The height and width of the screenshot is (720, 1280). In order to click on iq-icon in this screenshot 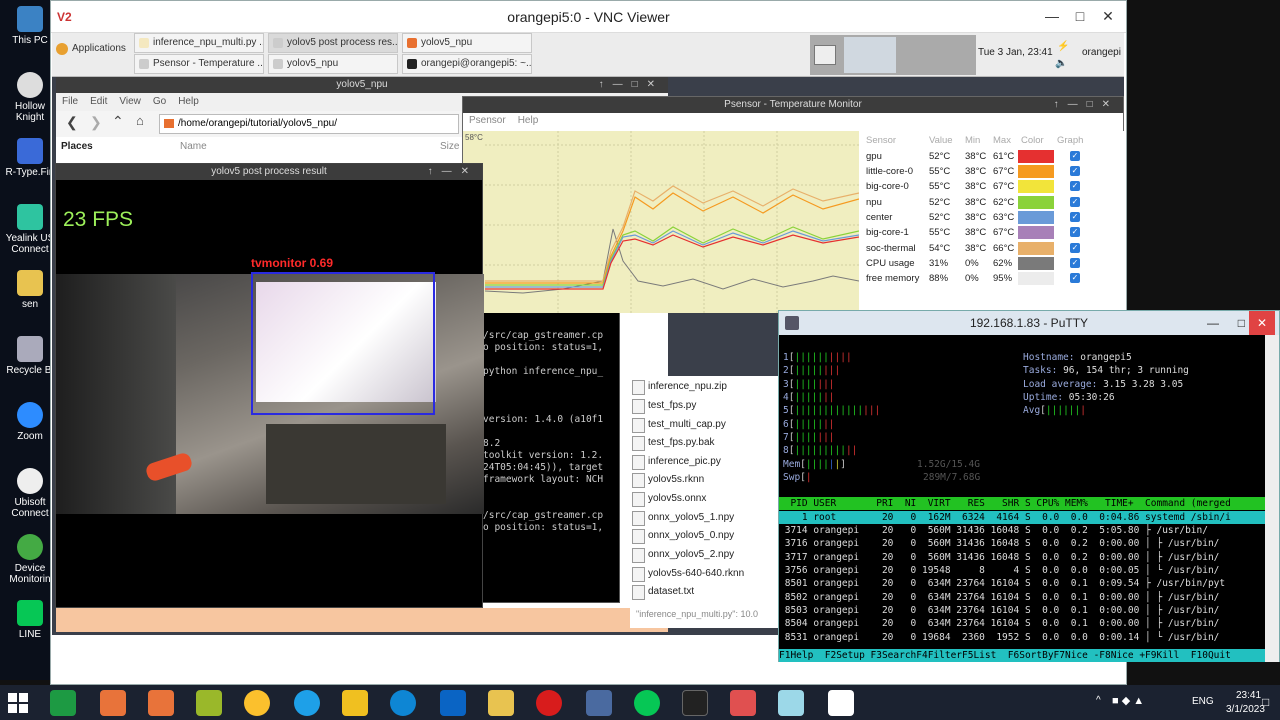, I will do `click(355, 703)`.